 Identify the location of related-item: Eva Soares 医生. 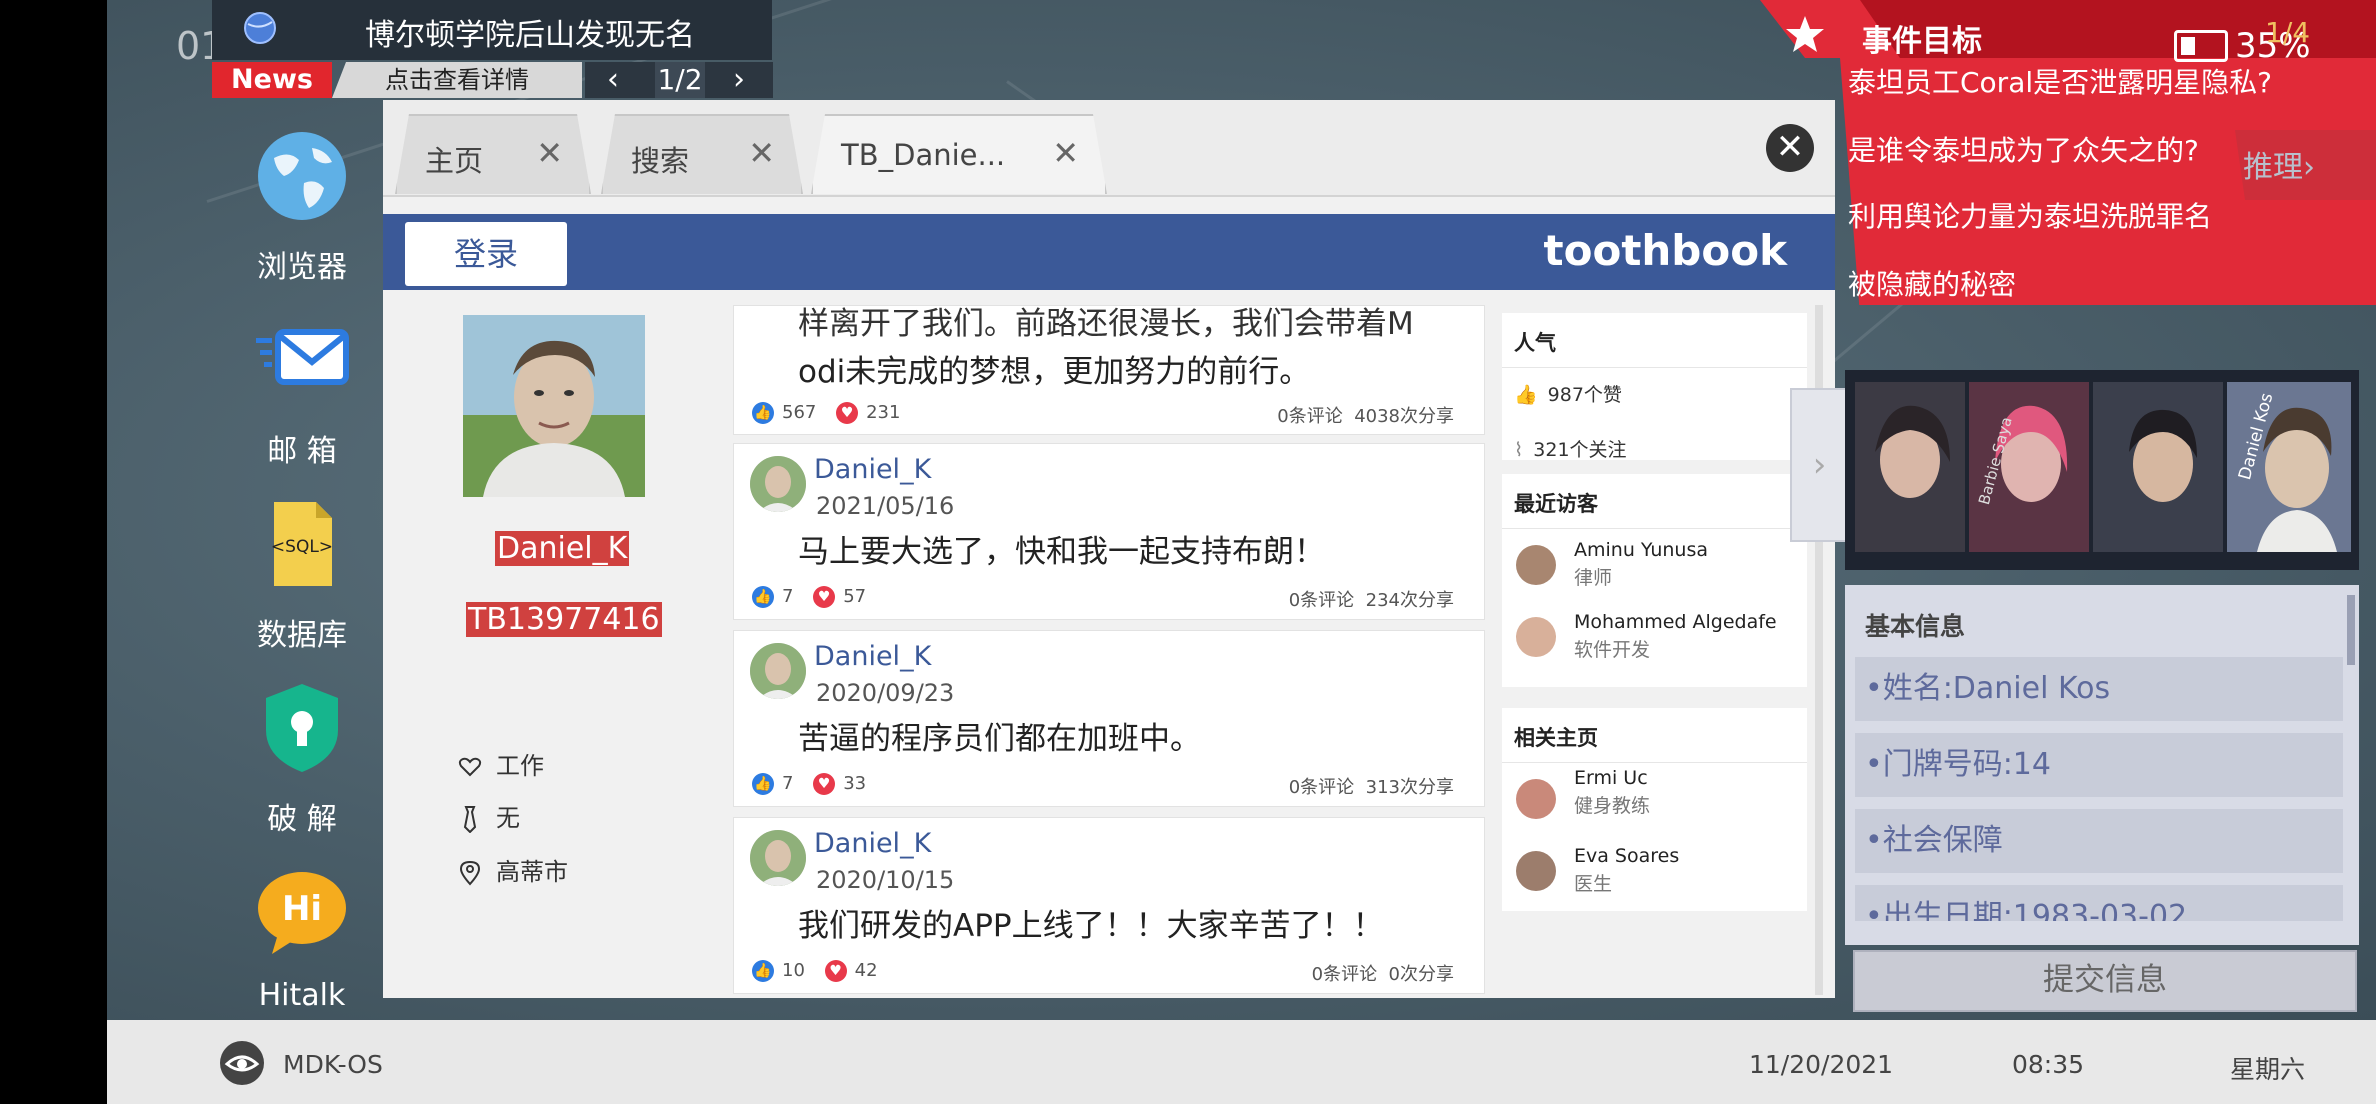
(1654, 871).